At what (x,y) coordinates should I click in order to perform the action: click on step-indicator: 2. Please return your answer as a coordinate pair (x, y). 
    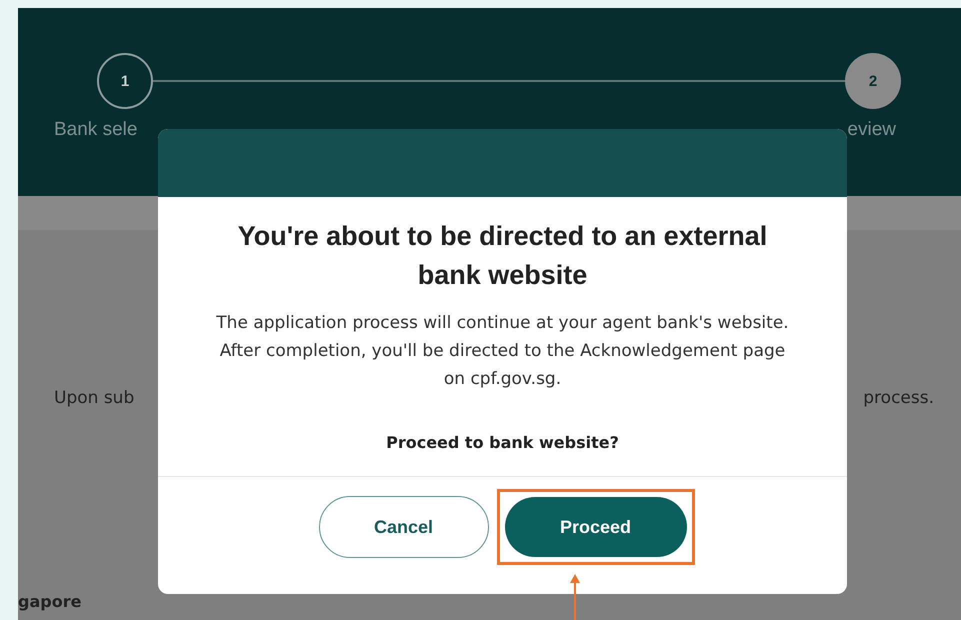
    Looking at the image, I should click on (873, 81).